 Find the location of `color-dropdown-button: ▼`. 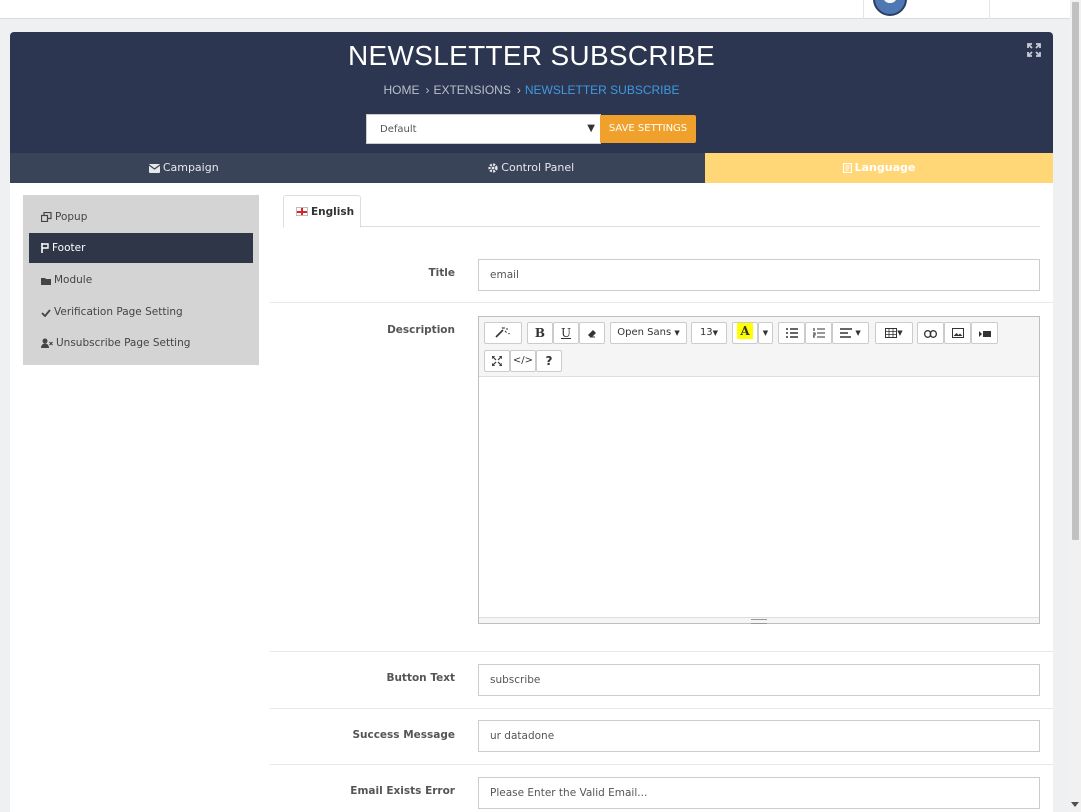

color-dropdown-button: ▼ is located at coordinates (765, 333).